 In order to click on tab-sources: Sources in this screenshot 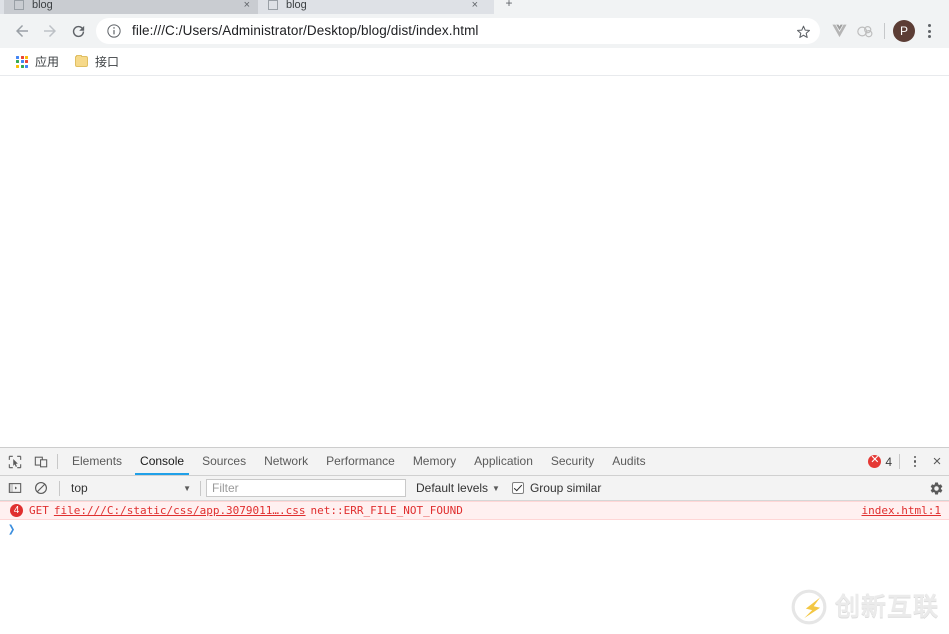, I will do `click(224, 461)`.